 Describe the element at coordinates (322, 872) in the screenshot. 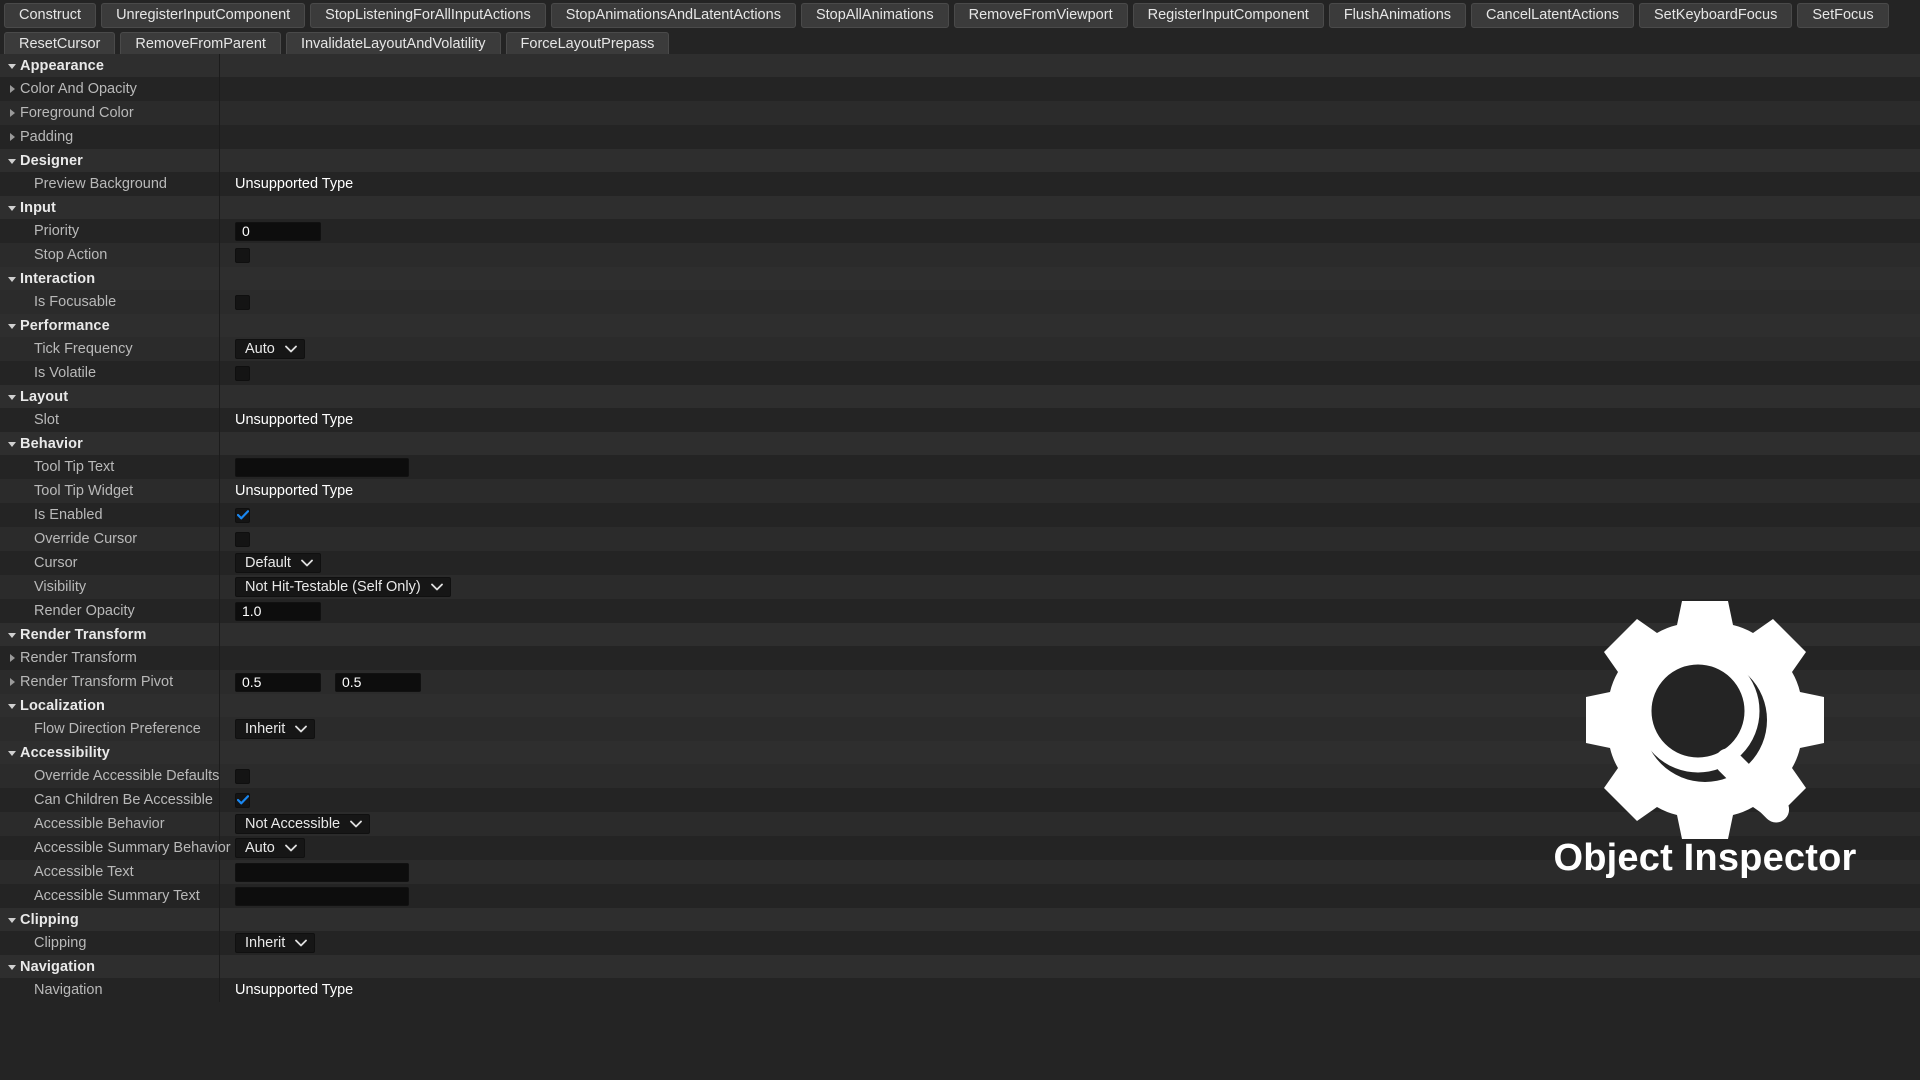

I see `accessible-text-input` at that location.